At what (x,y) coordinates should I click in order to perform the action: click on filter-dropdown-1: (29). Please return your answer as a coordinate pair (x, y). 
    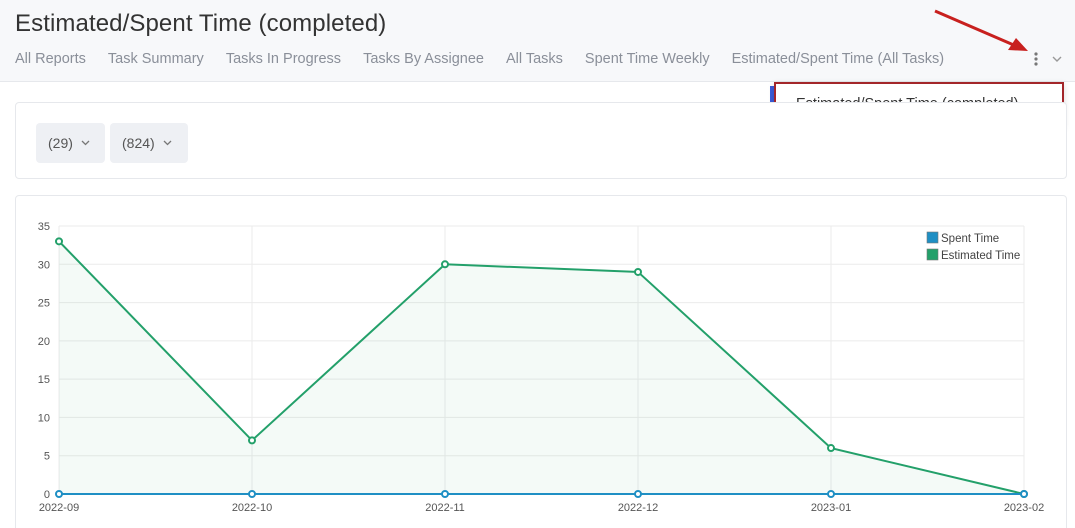
    Looking at the image, I should click on (70, 143).